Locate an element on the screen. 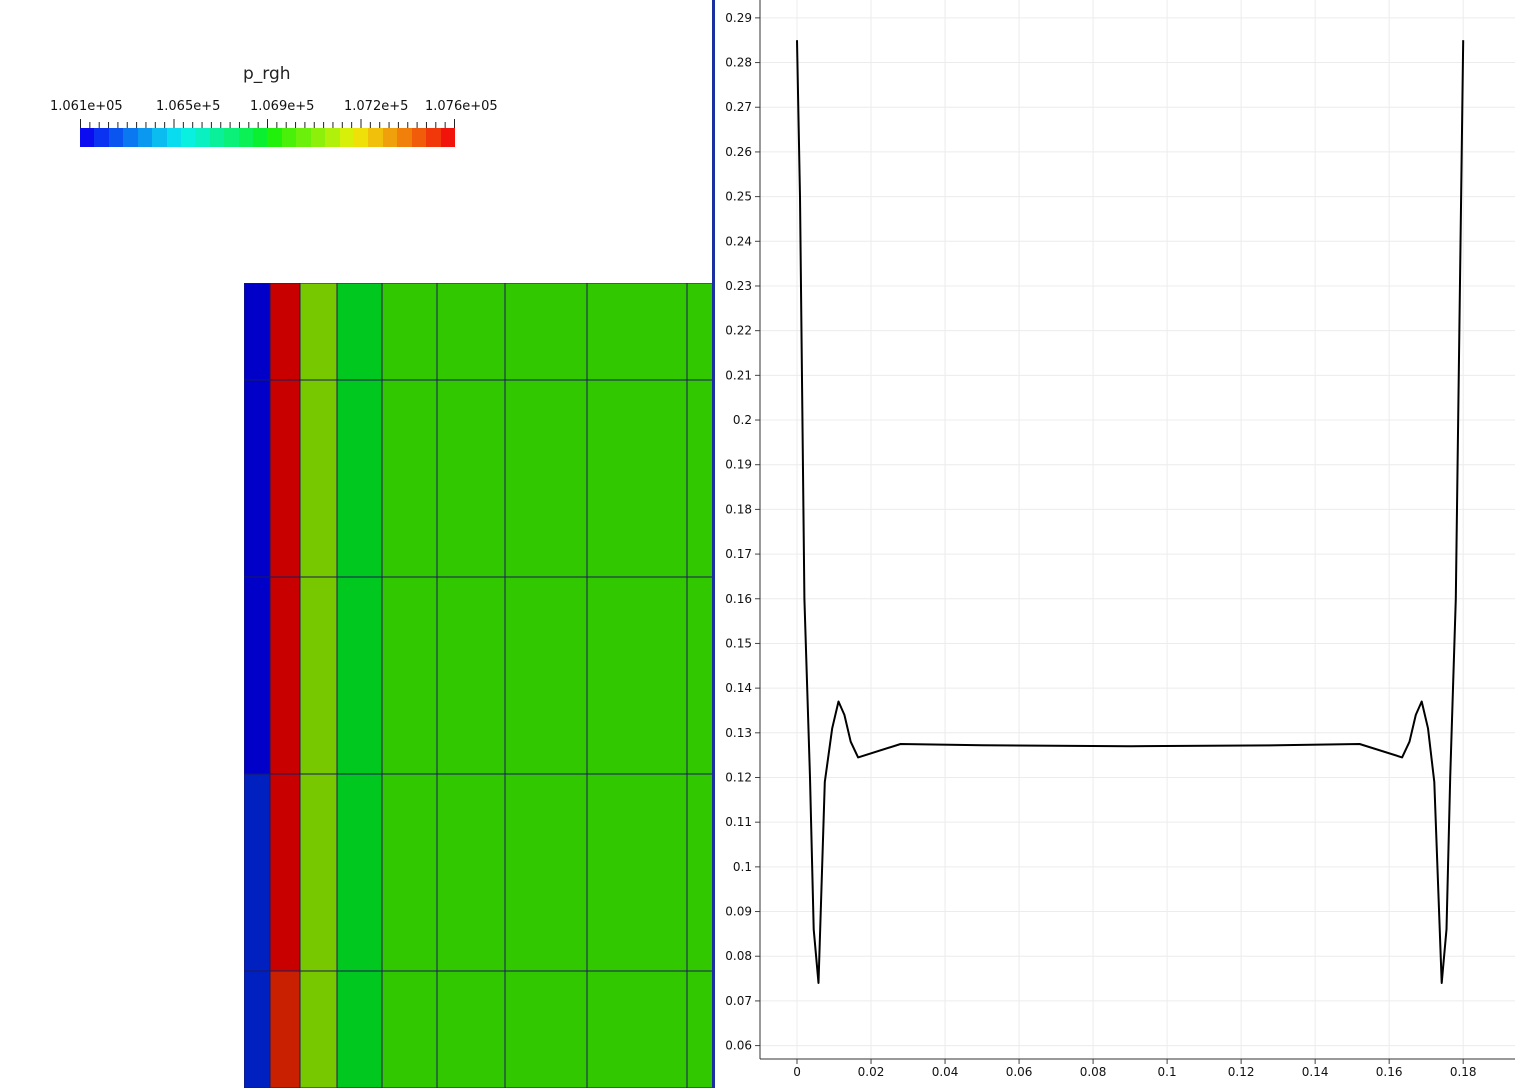 The height and width of the screenshot is (1092, 1523). y-tick-label: 0.23 is located at coordinates (738, 286).